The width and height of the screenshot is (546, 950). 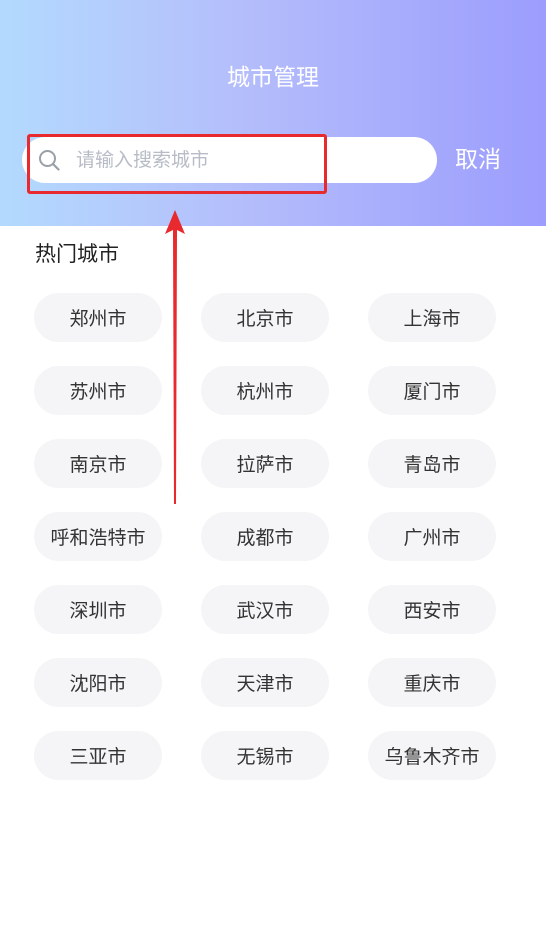 I want to click on city-chip: 苏州市, so click(x=98, y=390).